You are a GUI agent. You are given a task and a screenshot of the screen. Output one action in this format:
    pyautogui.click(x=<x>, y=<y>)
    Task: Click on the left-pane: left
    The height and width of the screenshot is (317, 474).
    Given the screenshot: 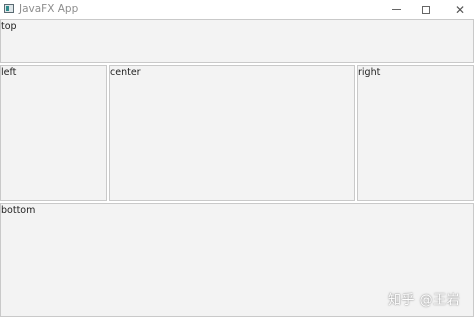 What is the action you would take?
    pyautogui.click(x=53, y=133)
    